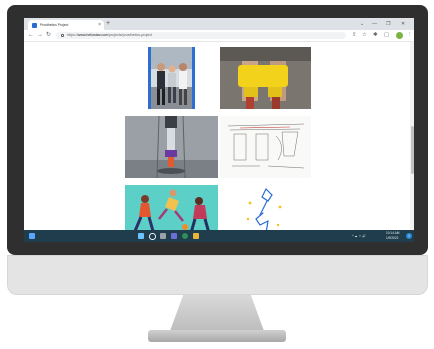 This screenshot has height=349, width=434. I want to click on clock-date: 1/9/2022, so click(392, 238).